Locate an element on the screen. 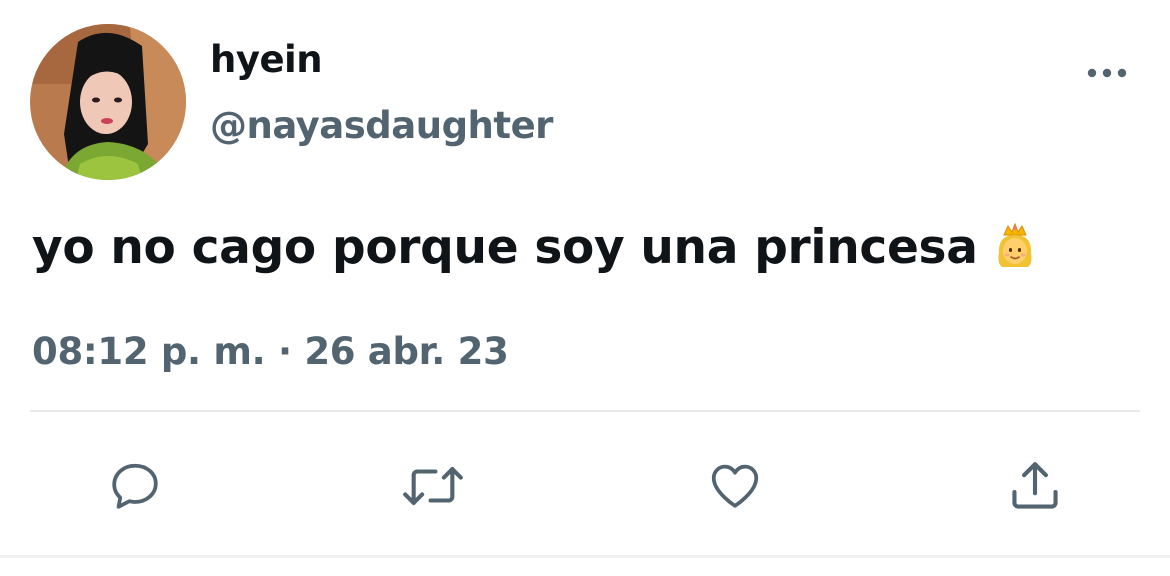  like-button is located at coordinates (735, 486).